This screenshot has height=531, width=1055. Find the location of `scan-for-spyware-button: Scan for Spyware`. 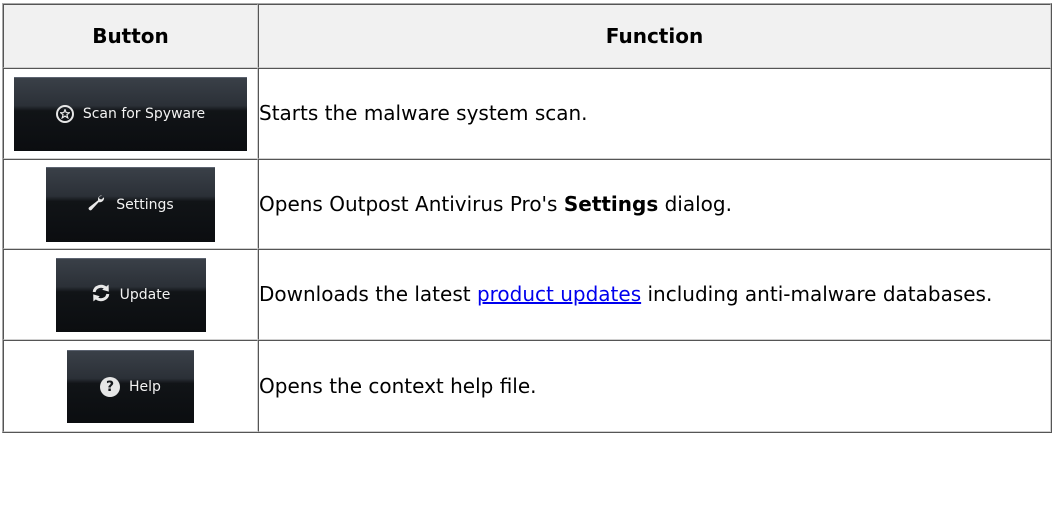

scan-for-spyware-button: Scan for Spyware is located at coordinates (130, 113).